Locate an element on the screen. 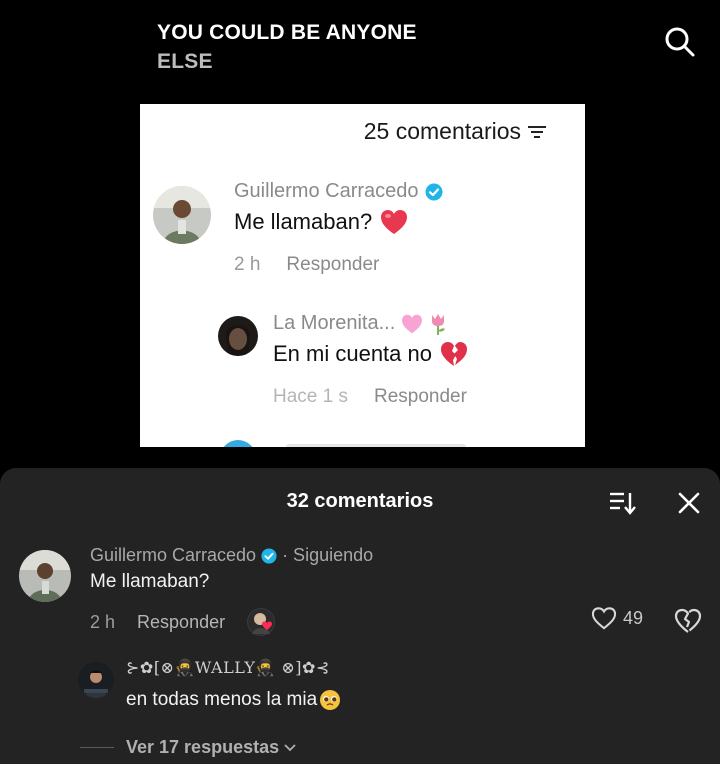 This screenshot has height=764, width=720. pleading-face-icon is located at coordinates (330, 700).